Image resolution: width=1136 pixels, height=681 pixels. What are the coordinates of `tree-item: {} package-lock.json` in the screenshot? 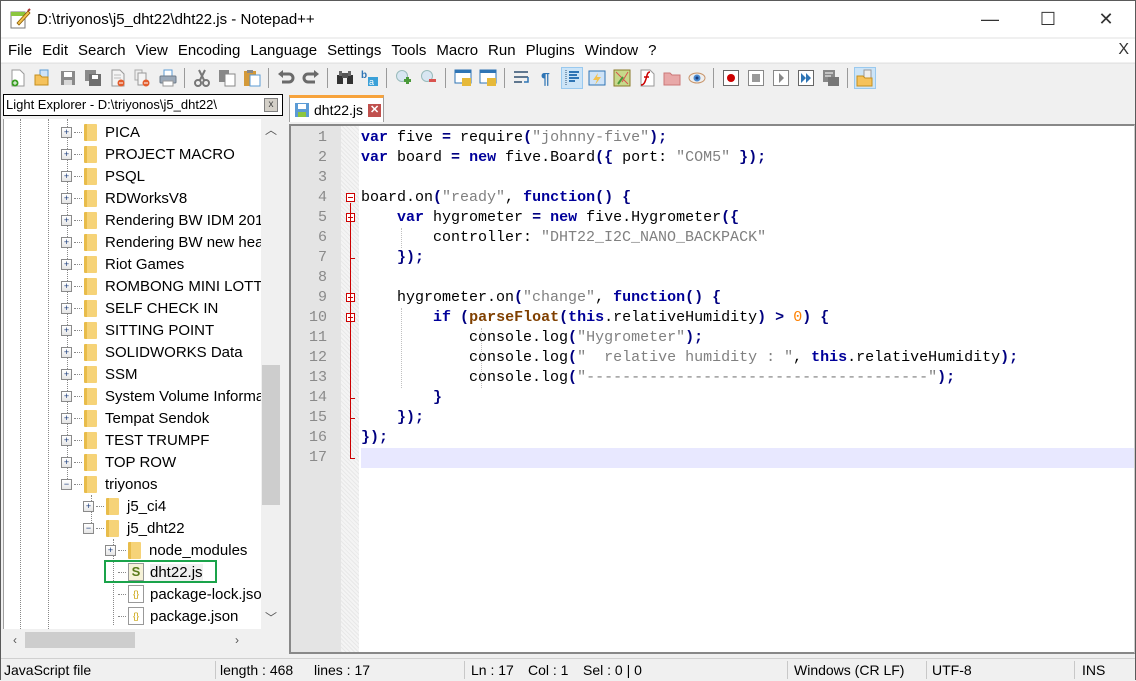 It's located at (183, 594).